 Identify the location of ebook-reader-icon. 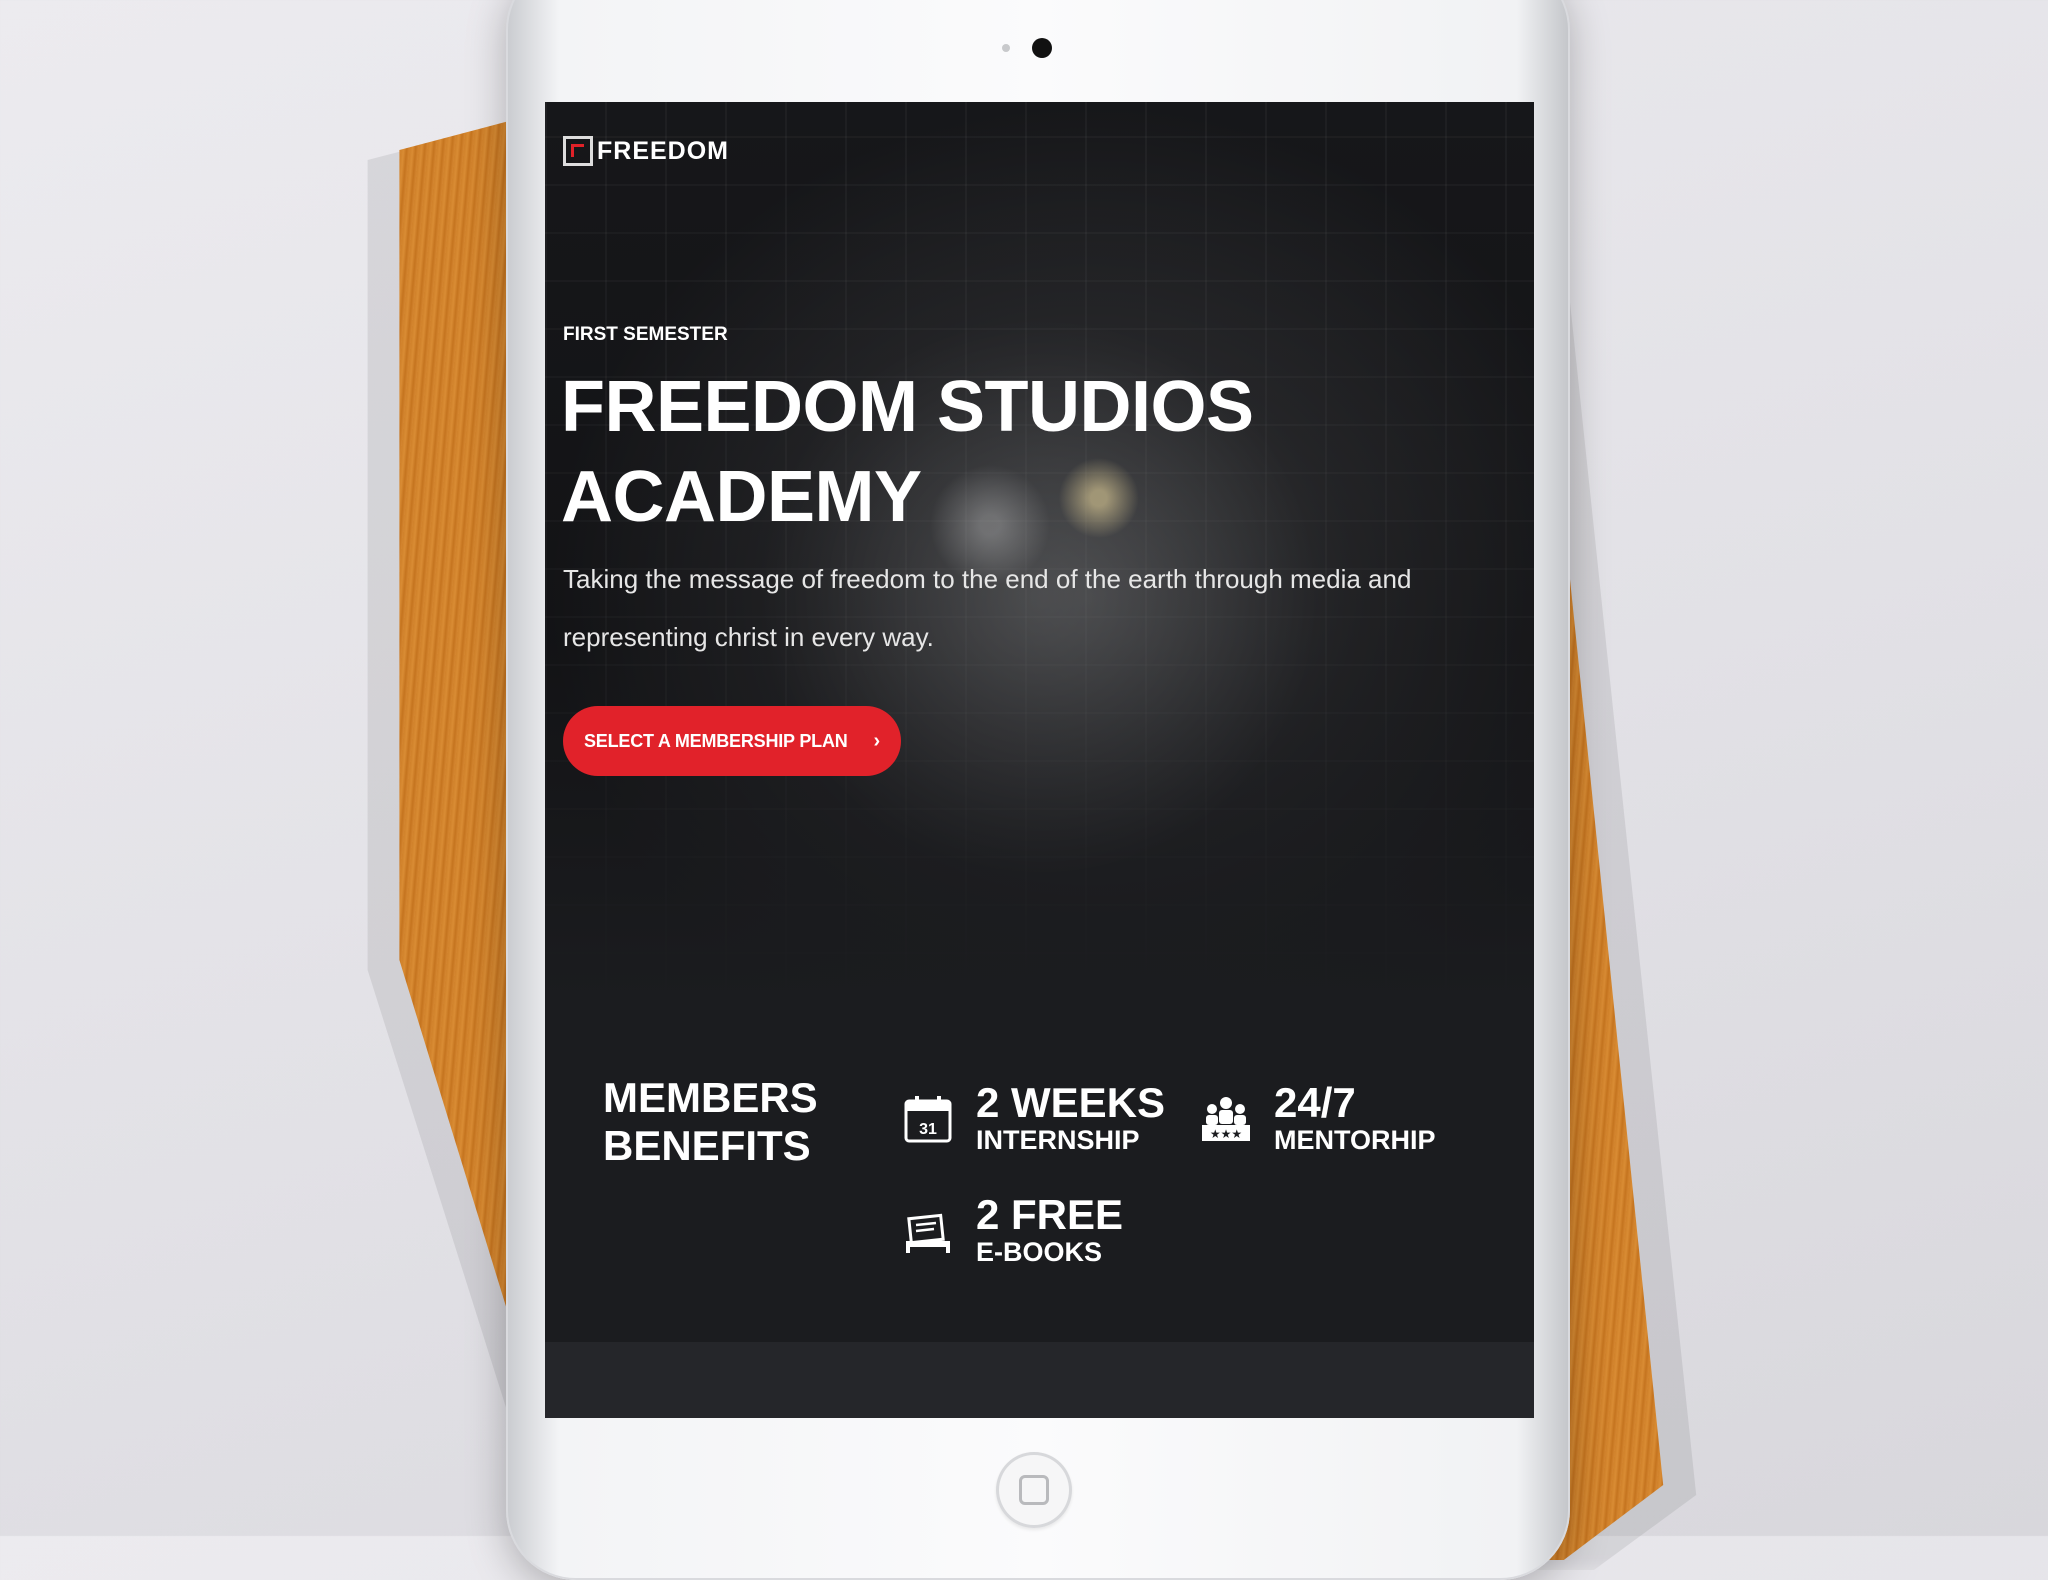
(928, 1233).